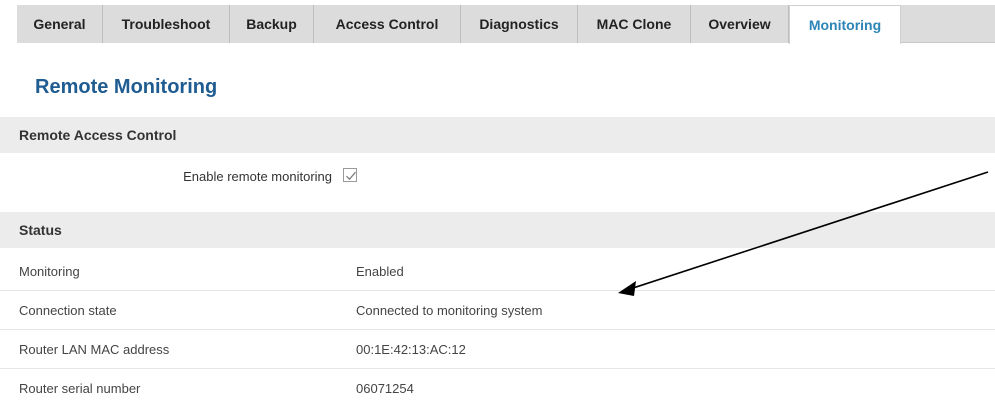 The width and height of the screenshot is (995, 408). I want to click on tab-label: Monitoring, so click(845, 25).